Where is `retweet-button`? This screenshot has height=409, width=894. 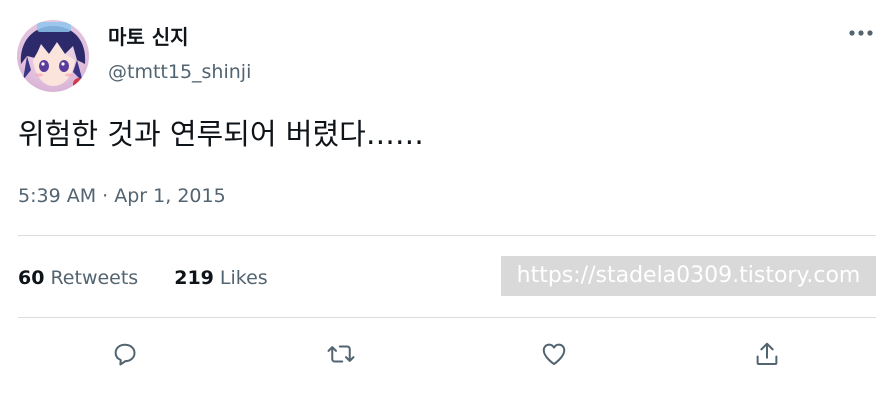 retweet-button is located at coordinates (341, 354).